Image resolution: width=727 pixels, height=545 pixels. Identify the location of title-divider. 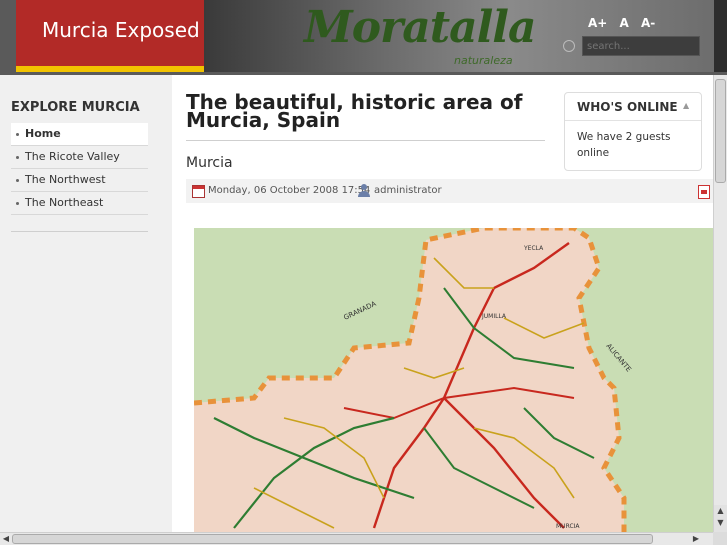
(365, 140).